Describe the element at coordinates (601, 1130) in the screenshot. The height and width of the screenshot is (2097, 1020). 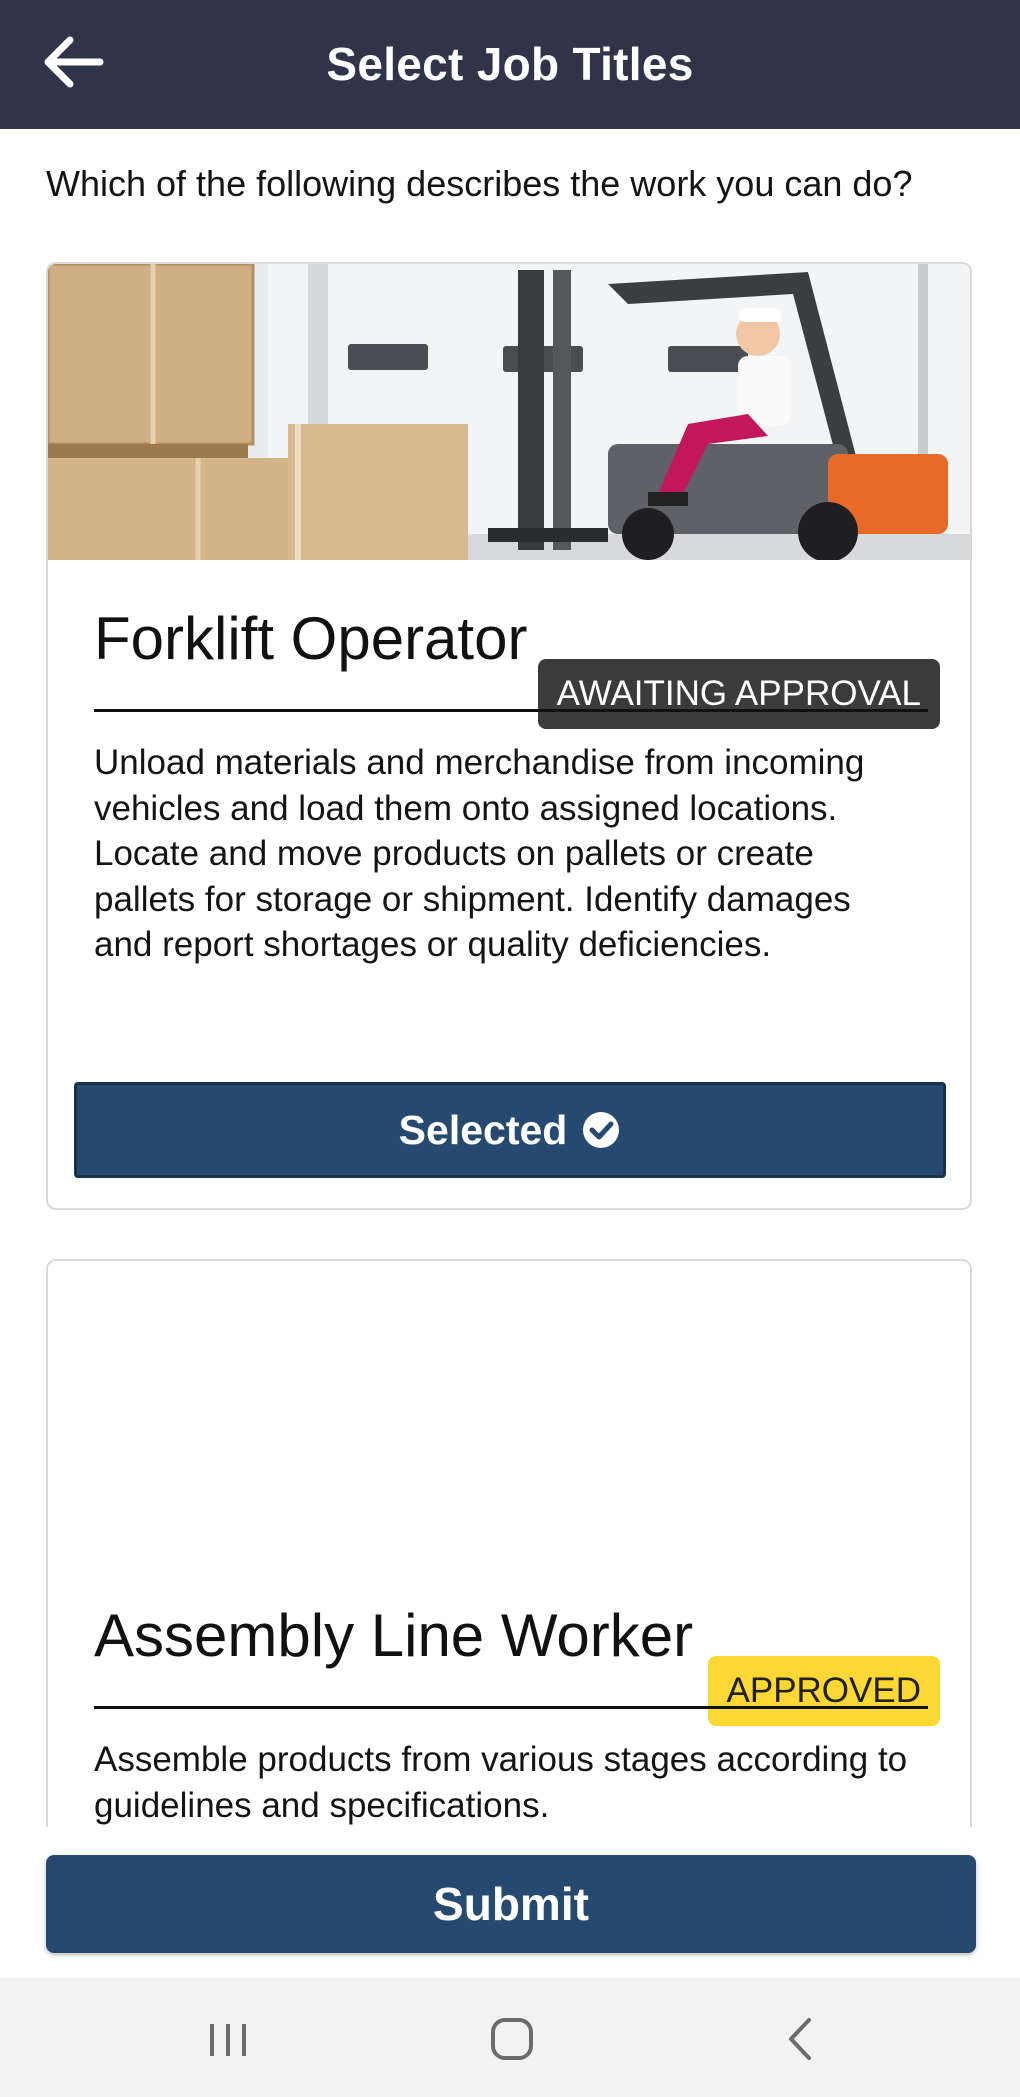
I see `check-circle-icon` at that location.